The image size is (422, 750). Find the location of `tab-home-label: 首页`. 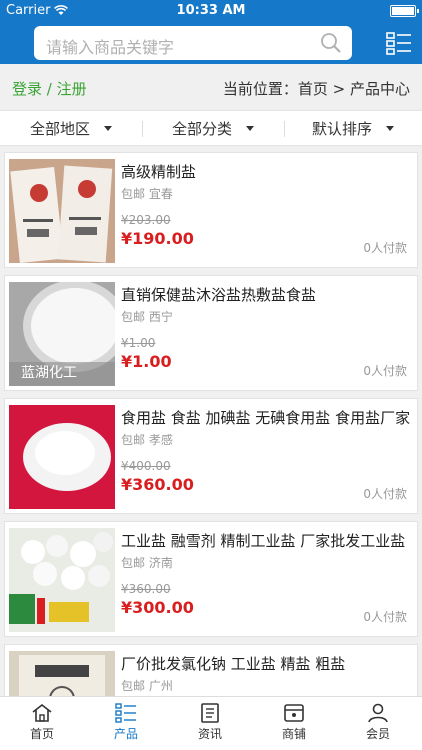

tab-home-label: 首页 is located at coordinates (41, 734).